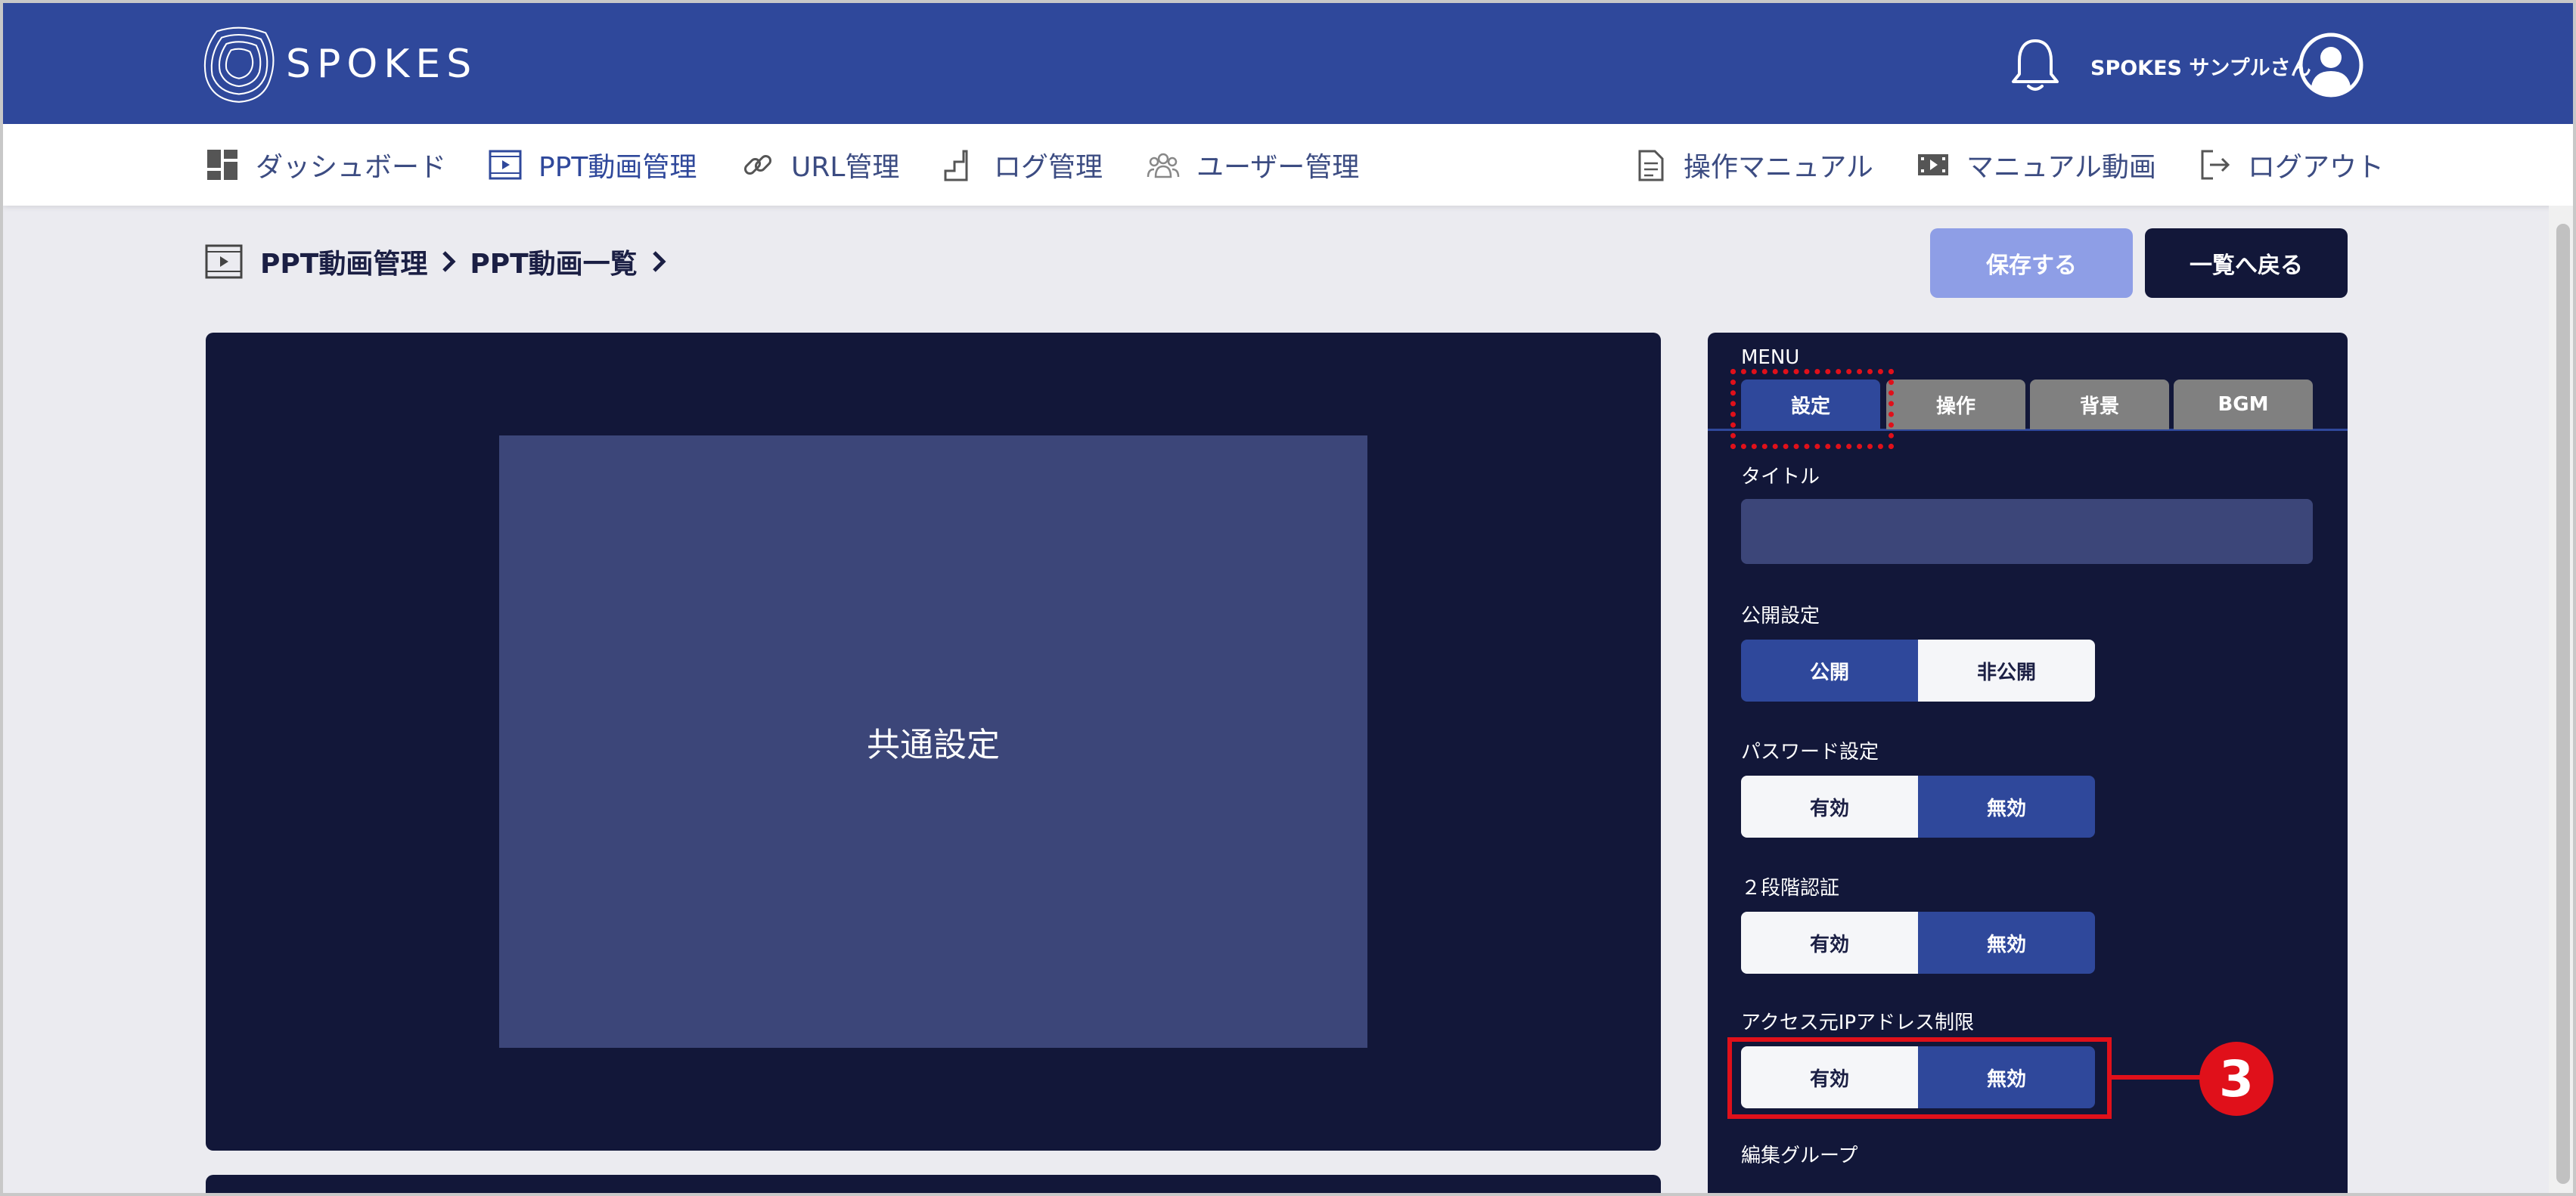 The height and width of the screenshot is (1196, 2576). I want to click on breadcrumb-item: PPT動画管理, so click(343, 261).